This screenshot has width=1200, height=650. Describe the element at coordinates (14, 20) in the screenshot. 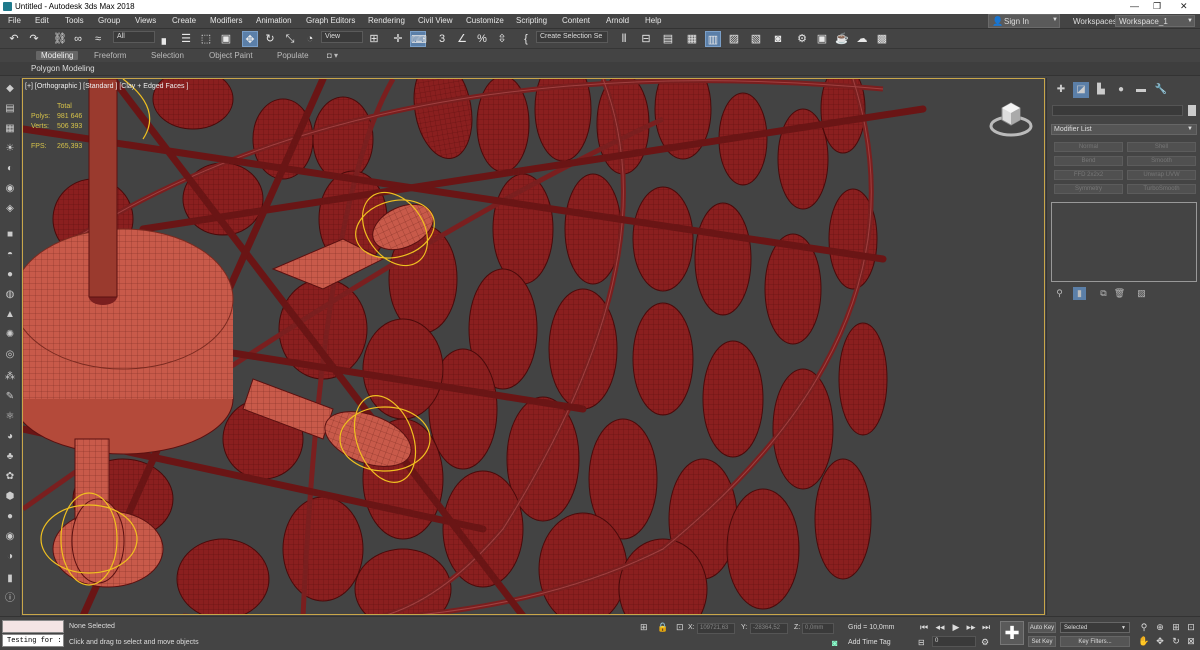

I see `menu-file: File` at that location.